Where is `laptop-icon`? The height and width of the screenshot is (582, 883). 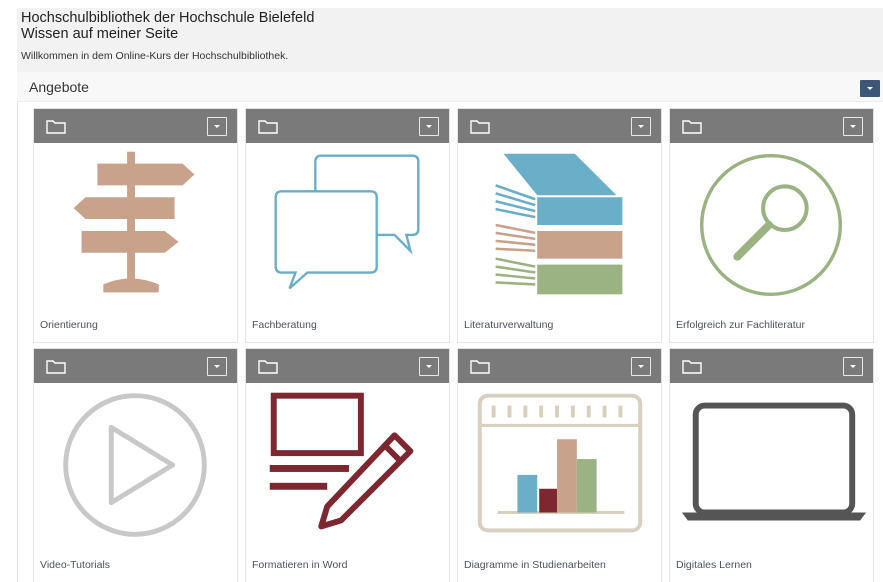 laptop-icon is located at coordinates (771, 465).